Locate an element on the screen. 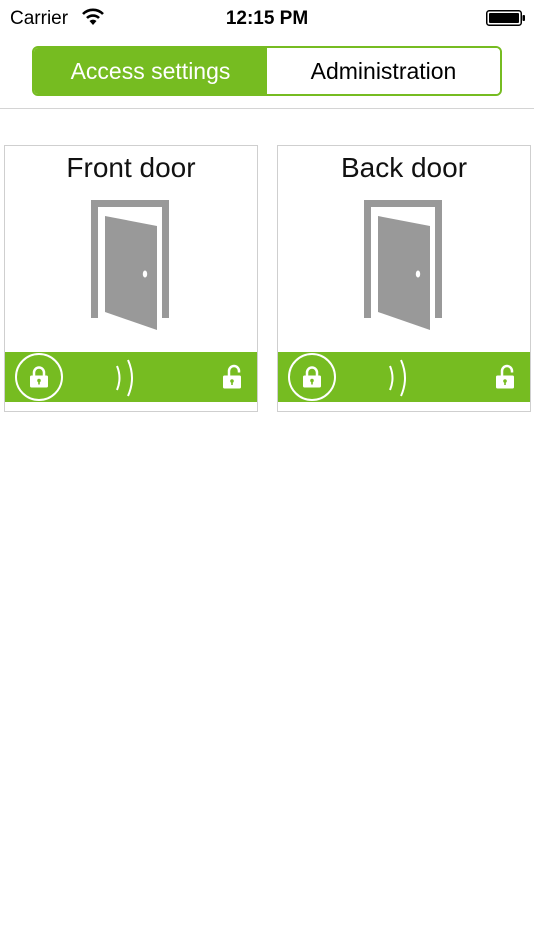 The width and height of the screenshot is (534, 950). status-bar: Carrier 12:15 PM is located at coordinates (267, 19).